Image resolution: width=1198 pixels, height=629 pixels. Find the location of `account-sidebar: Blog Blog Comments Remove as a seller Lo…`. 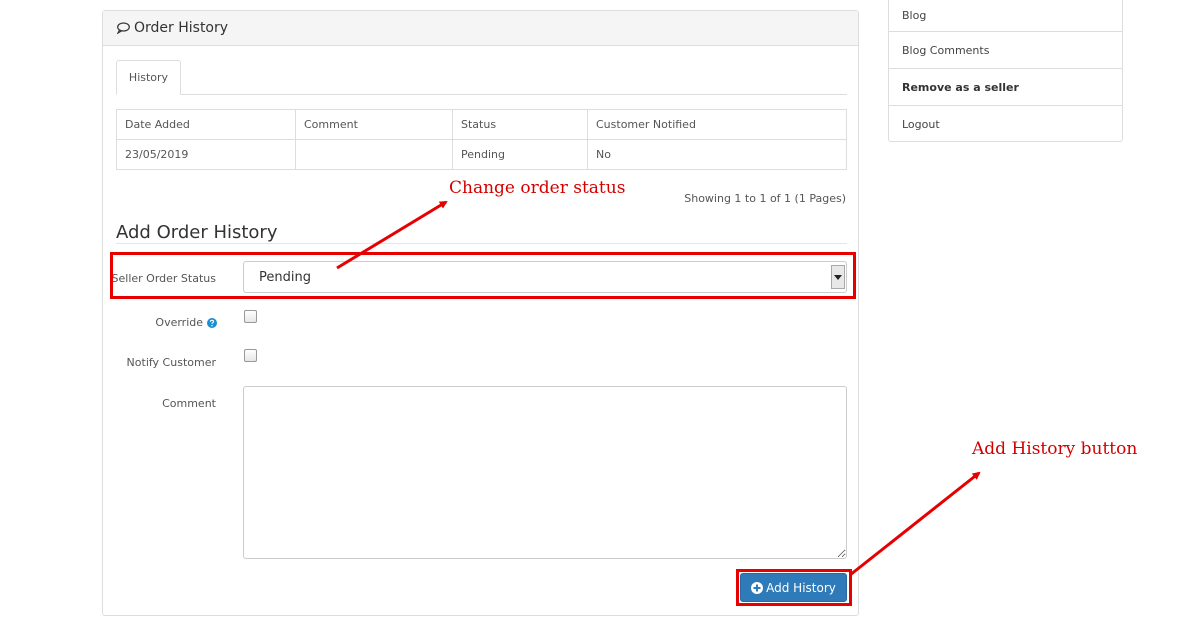

account-sidebar: Blog Blog Comments Remove as a seller Lo… is located at coordinates (1005, 71).